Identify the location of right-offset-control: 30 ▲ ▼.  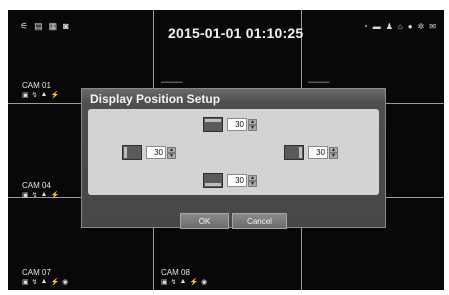
(311, 152).